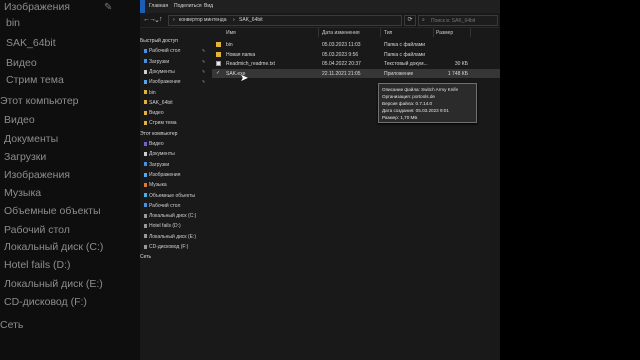 This screenshot has height=360, width=640. Describe the element at coordinates (161, 19) in the screenshot. I see `up-button: ↑` at that location.